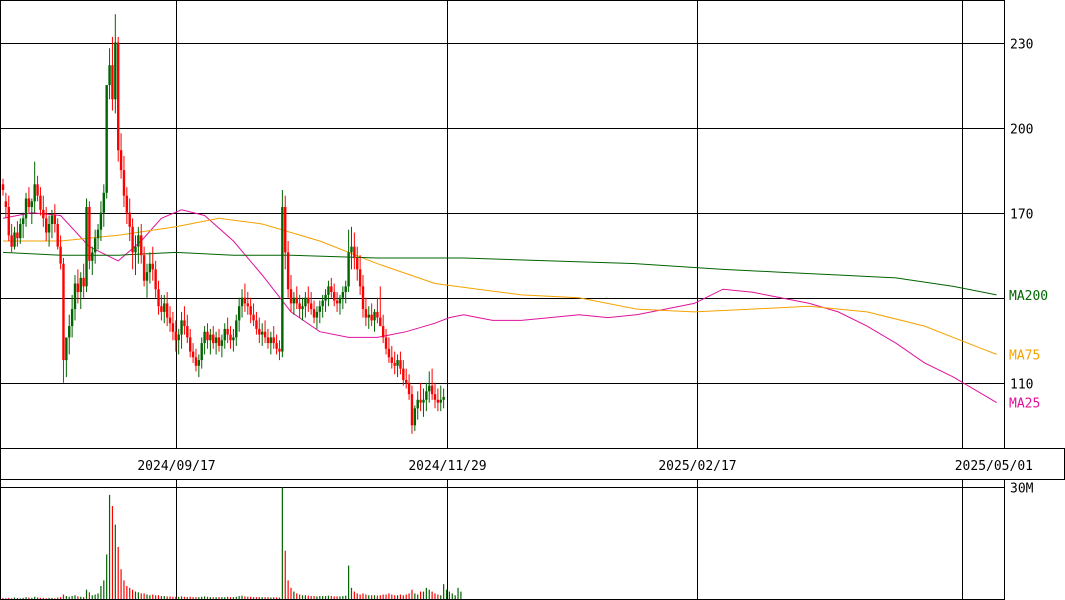 The image size is (1065, 600). Describe the element at coordinates (176, 466) in the screenshot. I see `date-tick-label: 2024/09/17` at that location.